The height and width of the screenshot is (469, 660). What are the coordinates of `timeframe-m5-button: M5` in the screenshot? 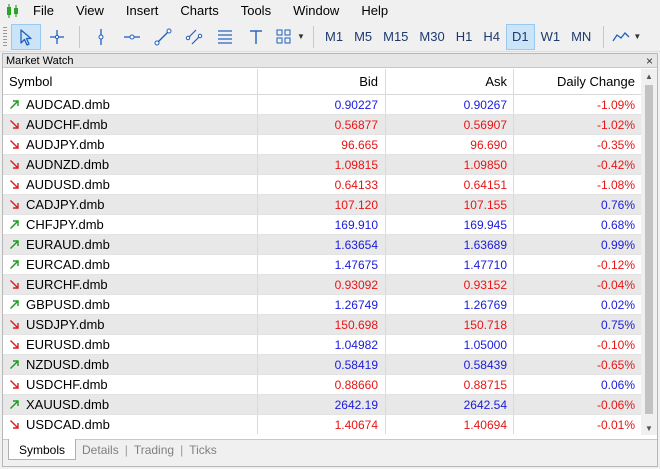 It's located at (363, 37).